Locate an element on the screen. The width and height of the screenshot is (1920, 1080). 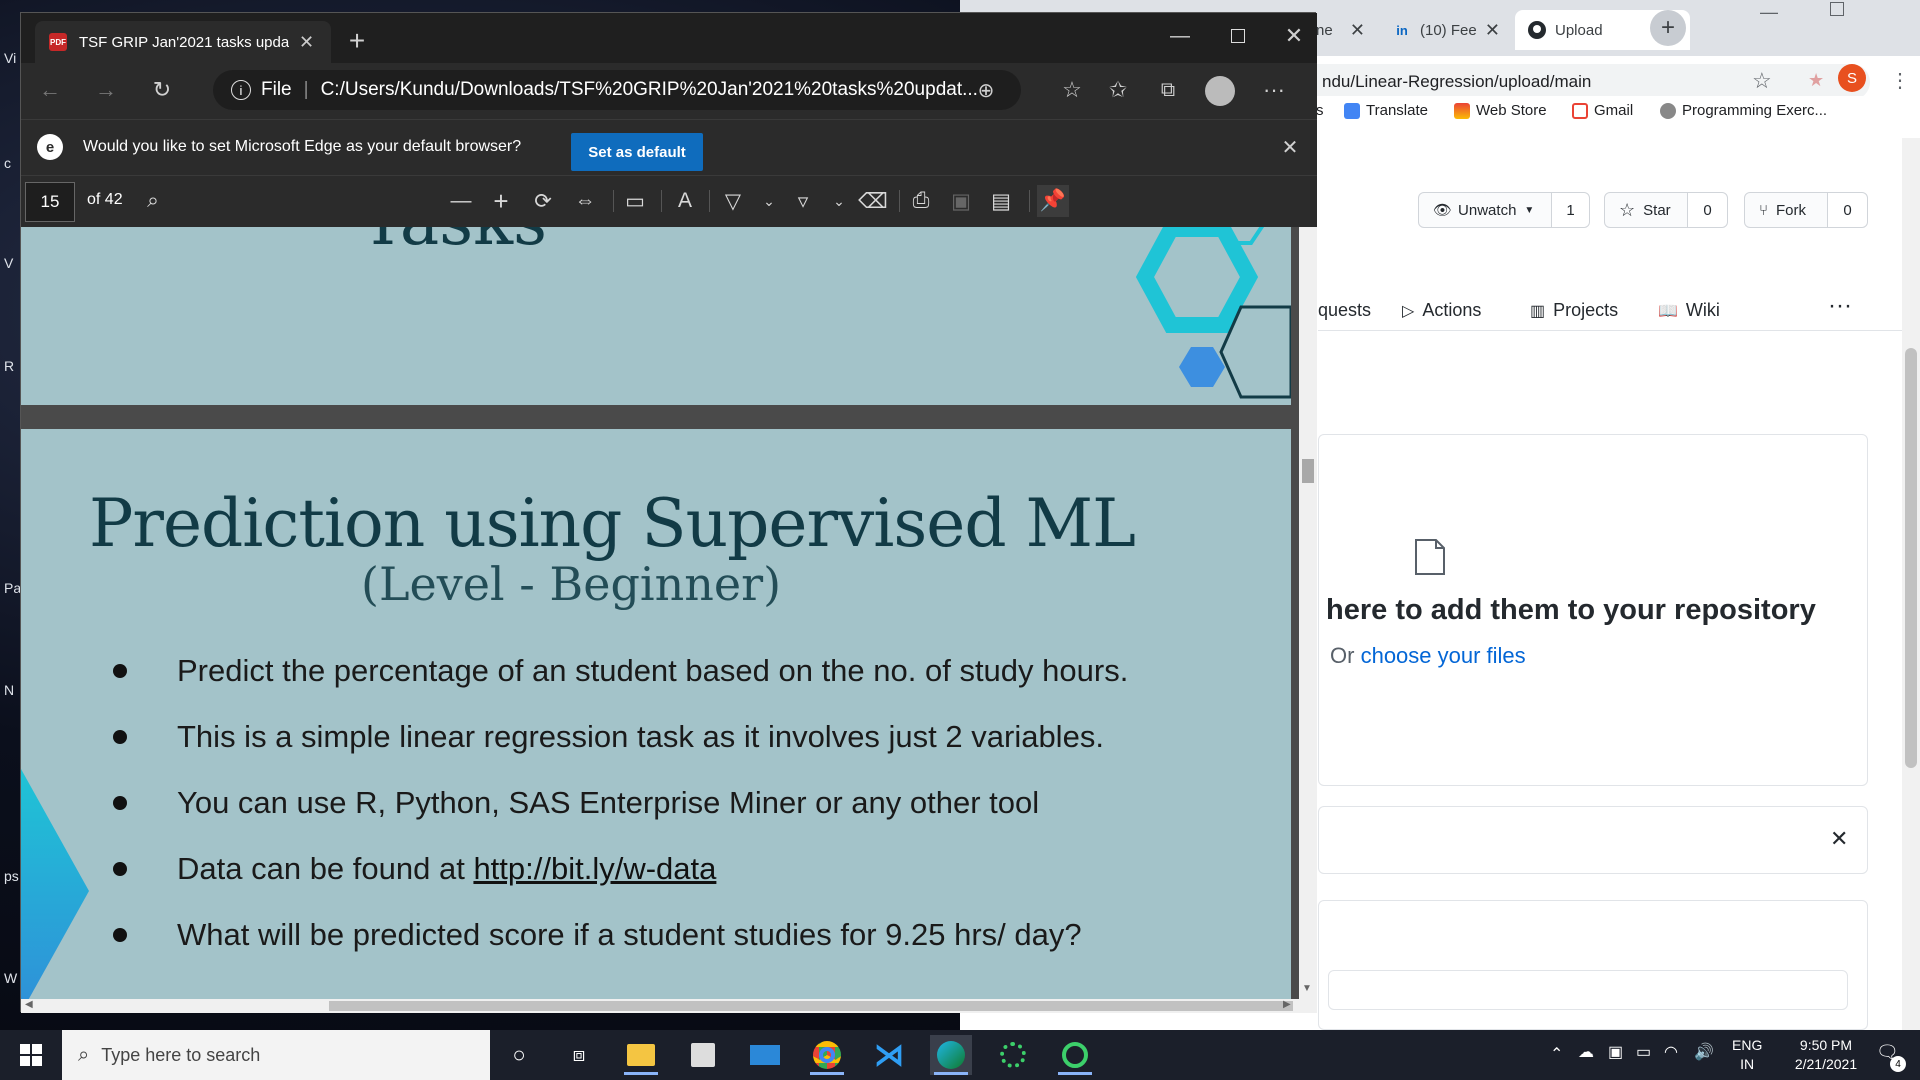
close-window-icon: ✕ is located at coordinates (1294, 36).